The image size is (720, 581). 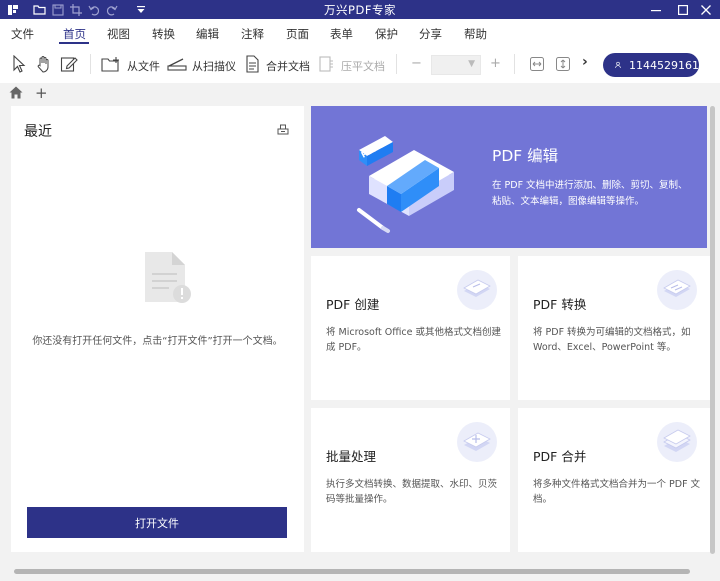 I want to click on pdf-edit-illustration-icon: PDF, so click(x=414, y=182).